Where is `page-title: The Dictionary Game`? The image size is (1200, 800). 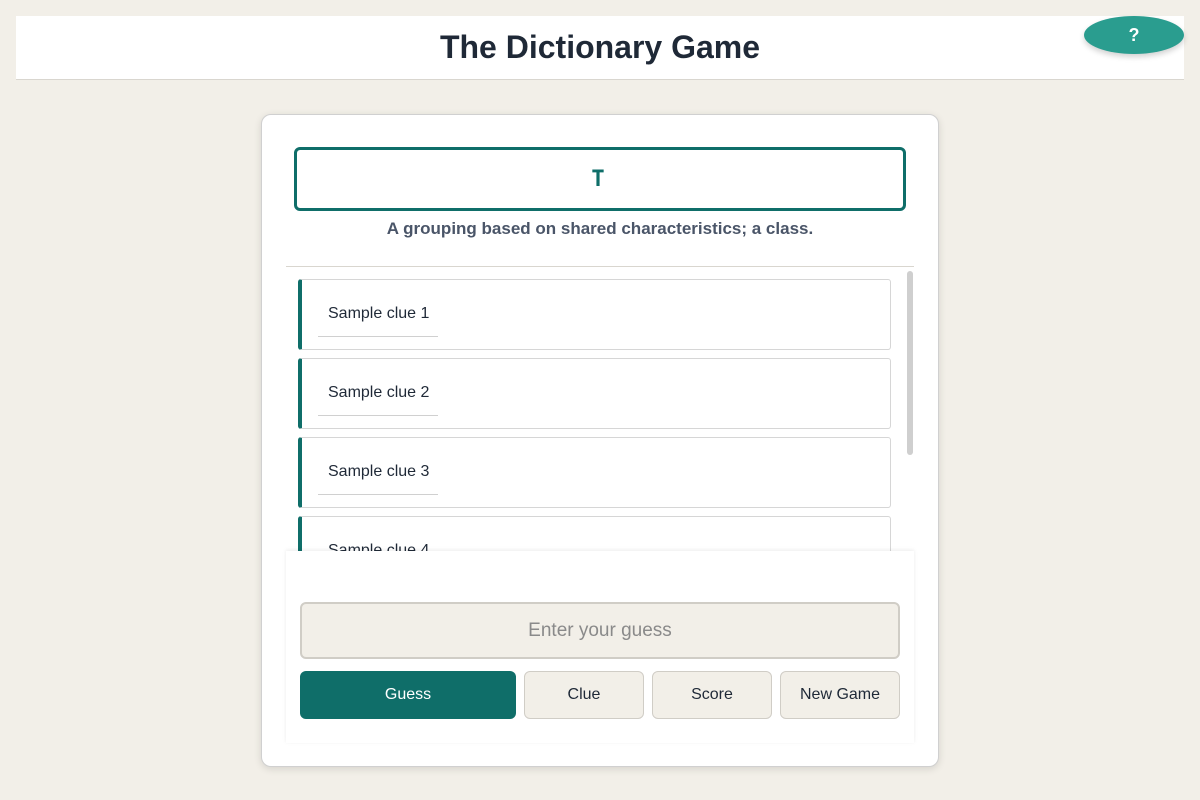 page-title: The Dictionary Game is located at coordinates (600, 47).